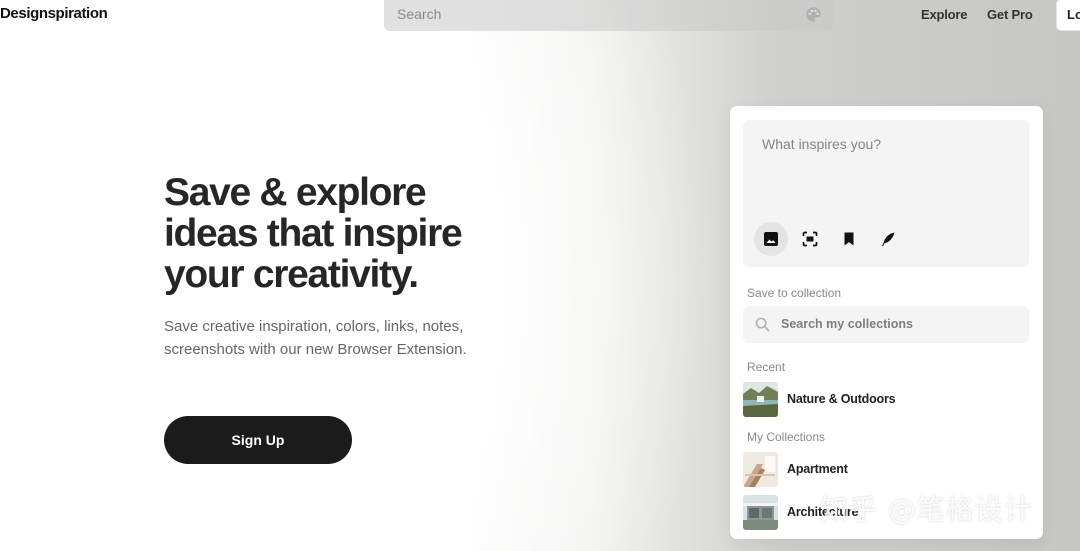 The height and width of the screenshot is (551, 1080). Describe the element at coordinates (1010, 14) in the screenshot. I see `nav-get-pro: Get Pro` at that location.